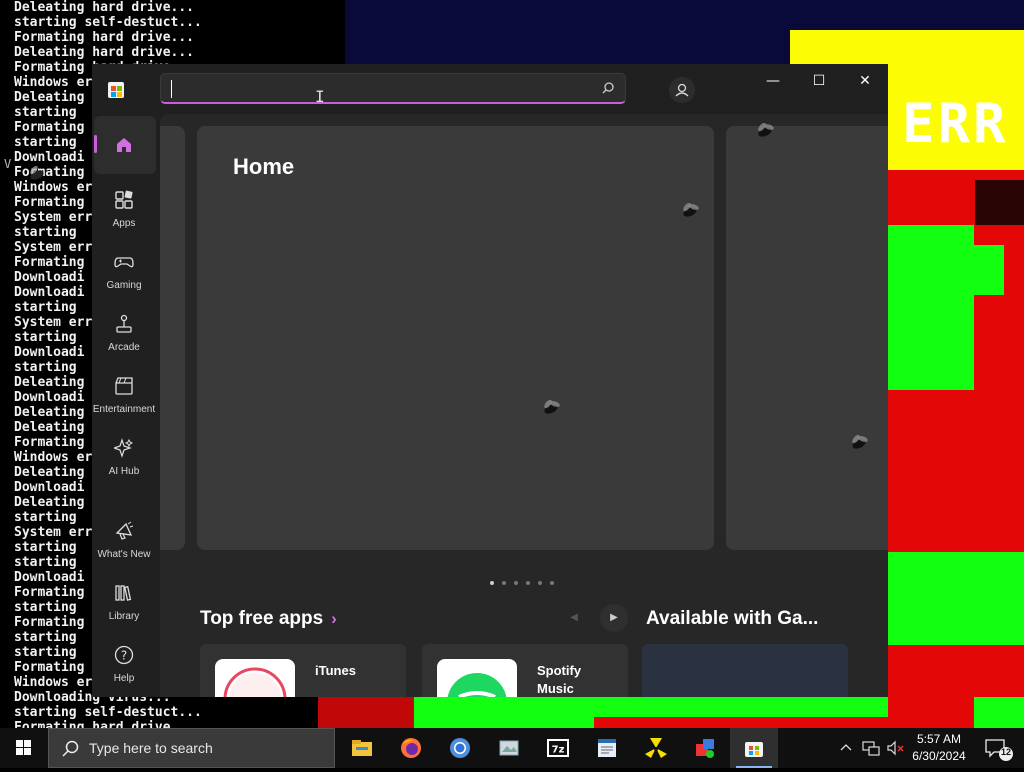 The height and width of the screenshot is (772, 1024). I want to click on app-card-itunes: iTunes, so click(303, 670).